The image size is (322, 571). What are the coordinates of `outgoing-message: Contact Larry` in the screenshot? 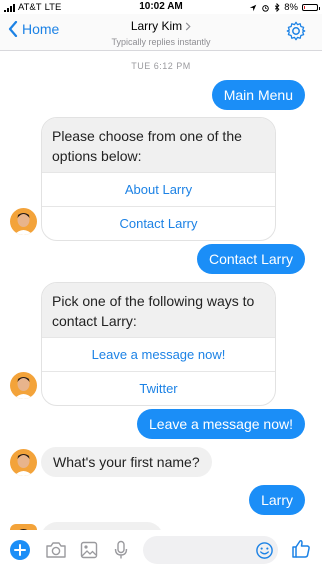 It's located at (250, 259).